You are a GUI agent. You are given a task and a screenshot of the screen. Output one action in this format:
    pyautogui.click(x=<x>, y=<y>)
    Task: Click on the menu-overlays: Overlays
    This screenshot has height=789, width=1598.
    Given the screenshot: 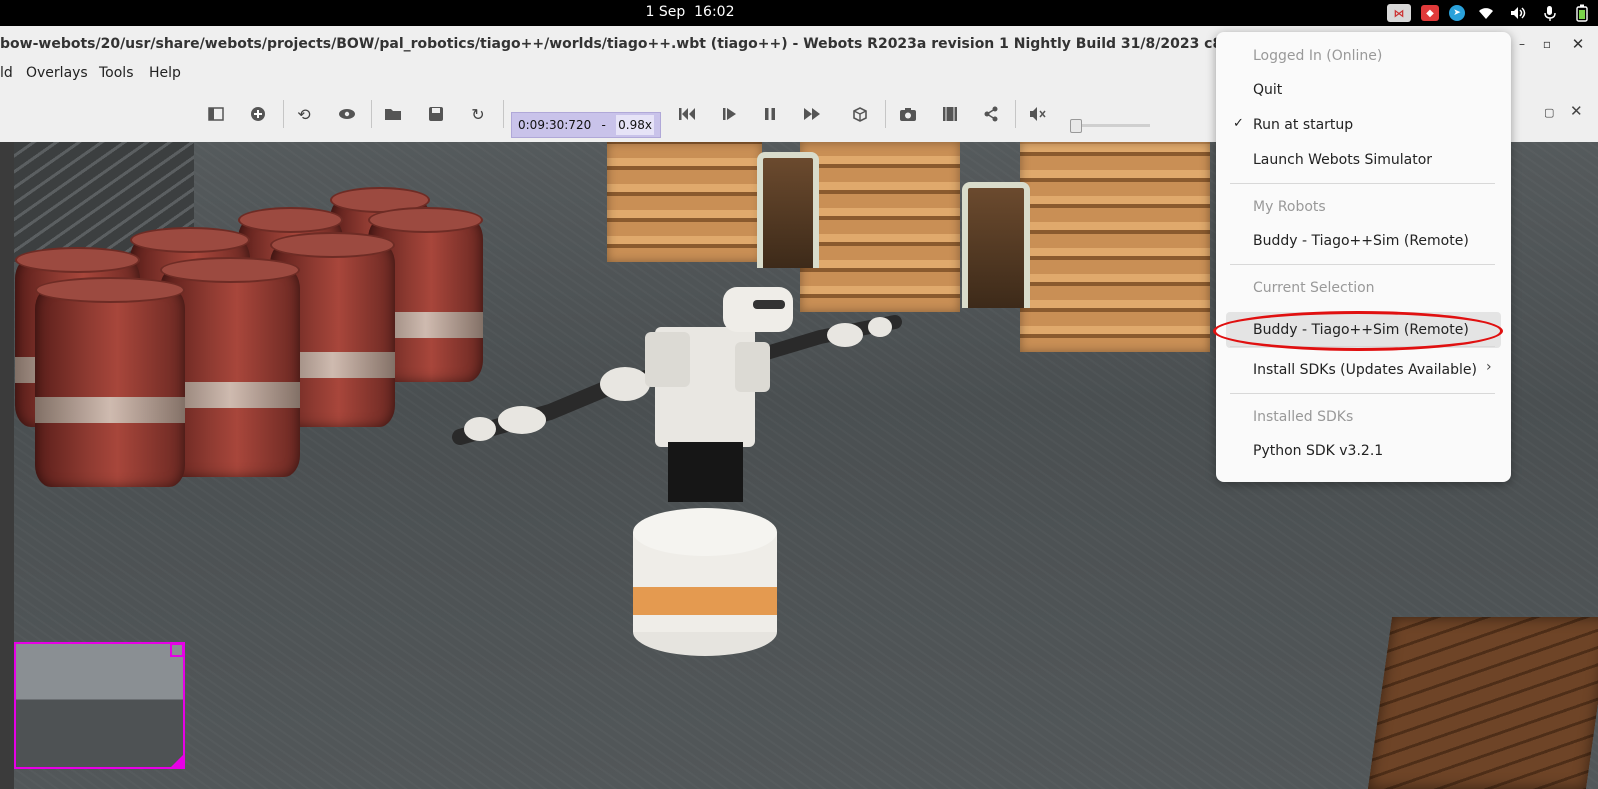 What is the action you would take?
    pyautogui.click(x=57, y=73)
    